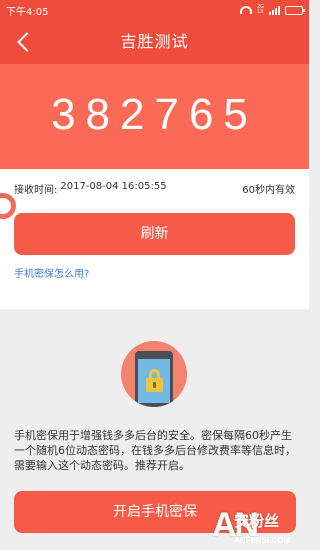 The height and width of the screenshot is (550, 320). Describe the element at coordinates (27, 12) in the screenshot. I see `status-time: 下午4:05` at that location.